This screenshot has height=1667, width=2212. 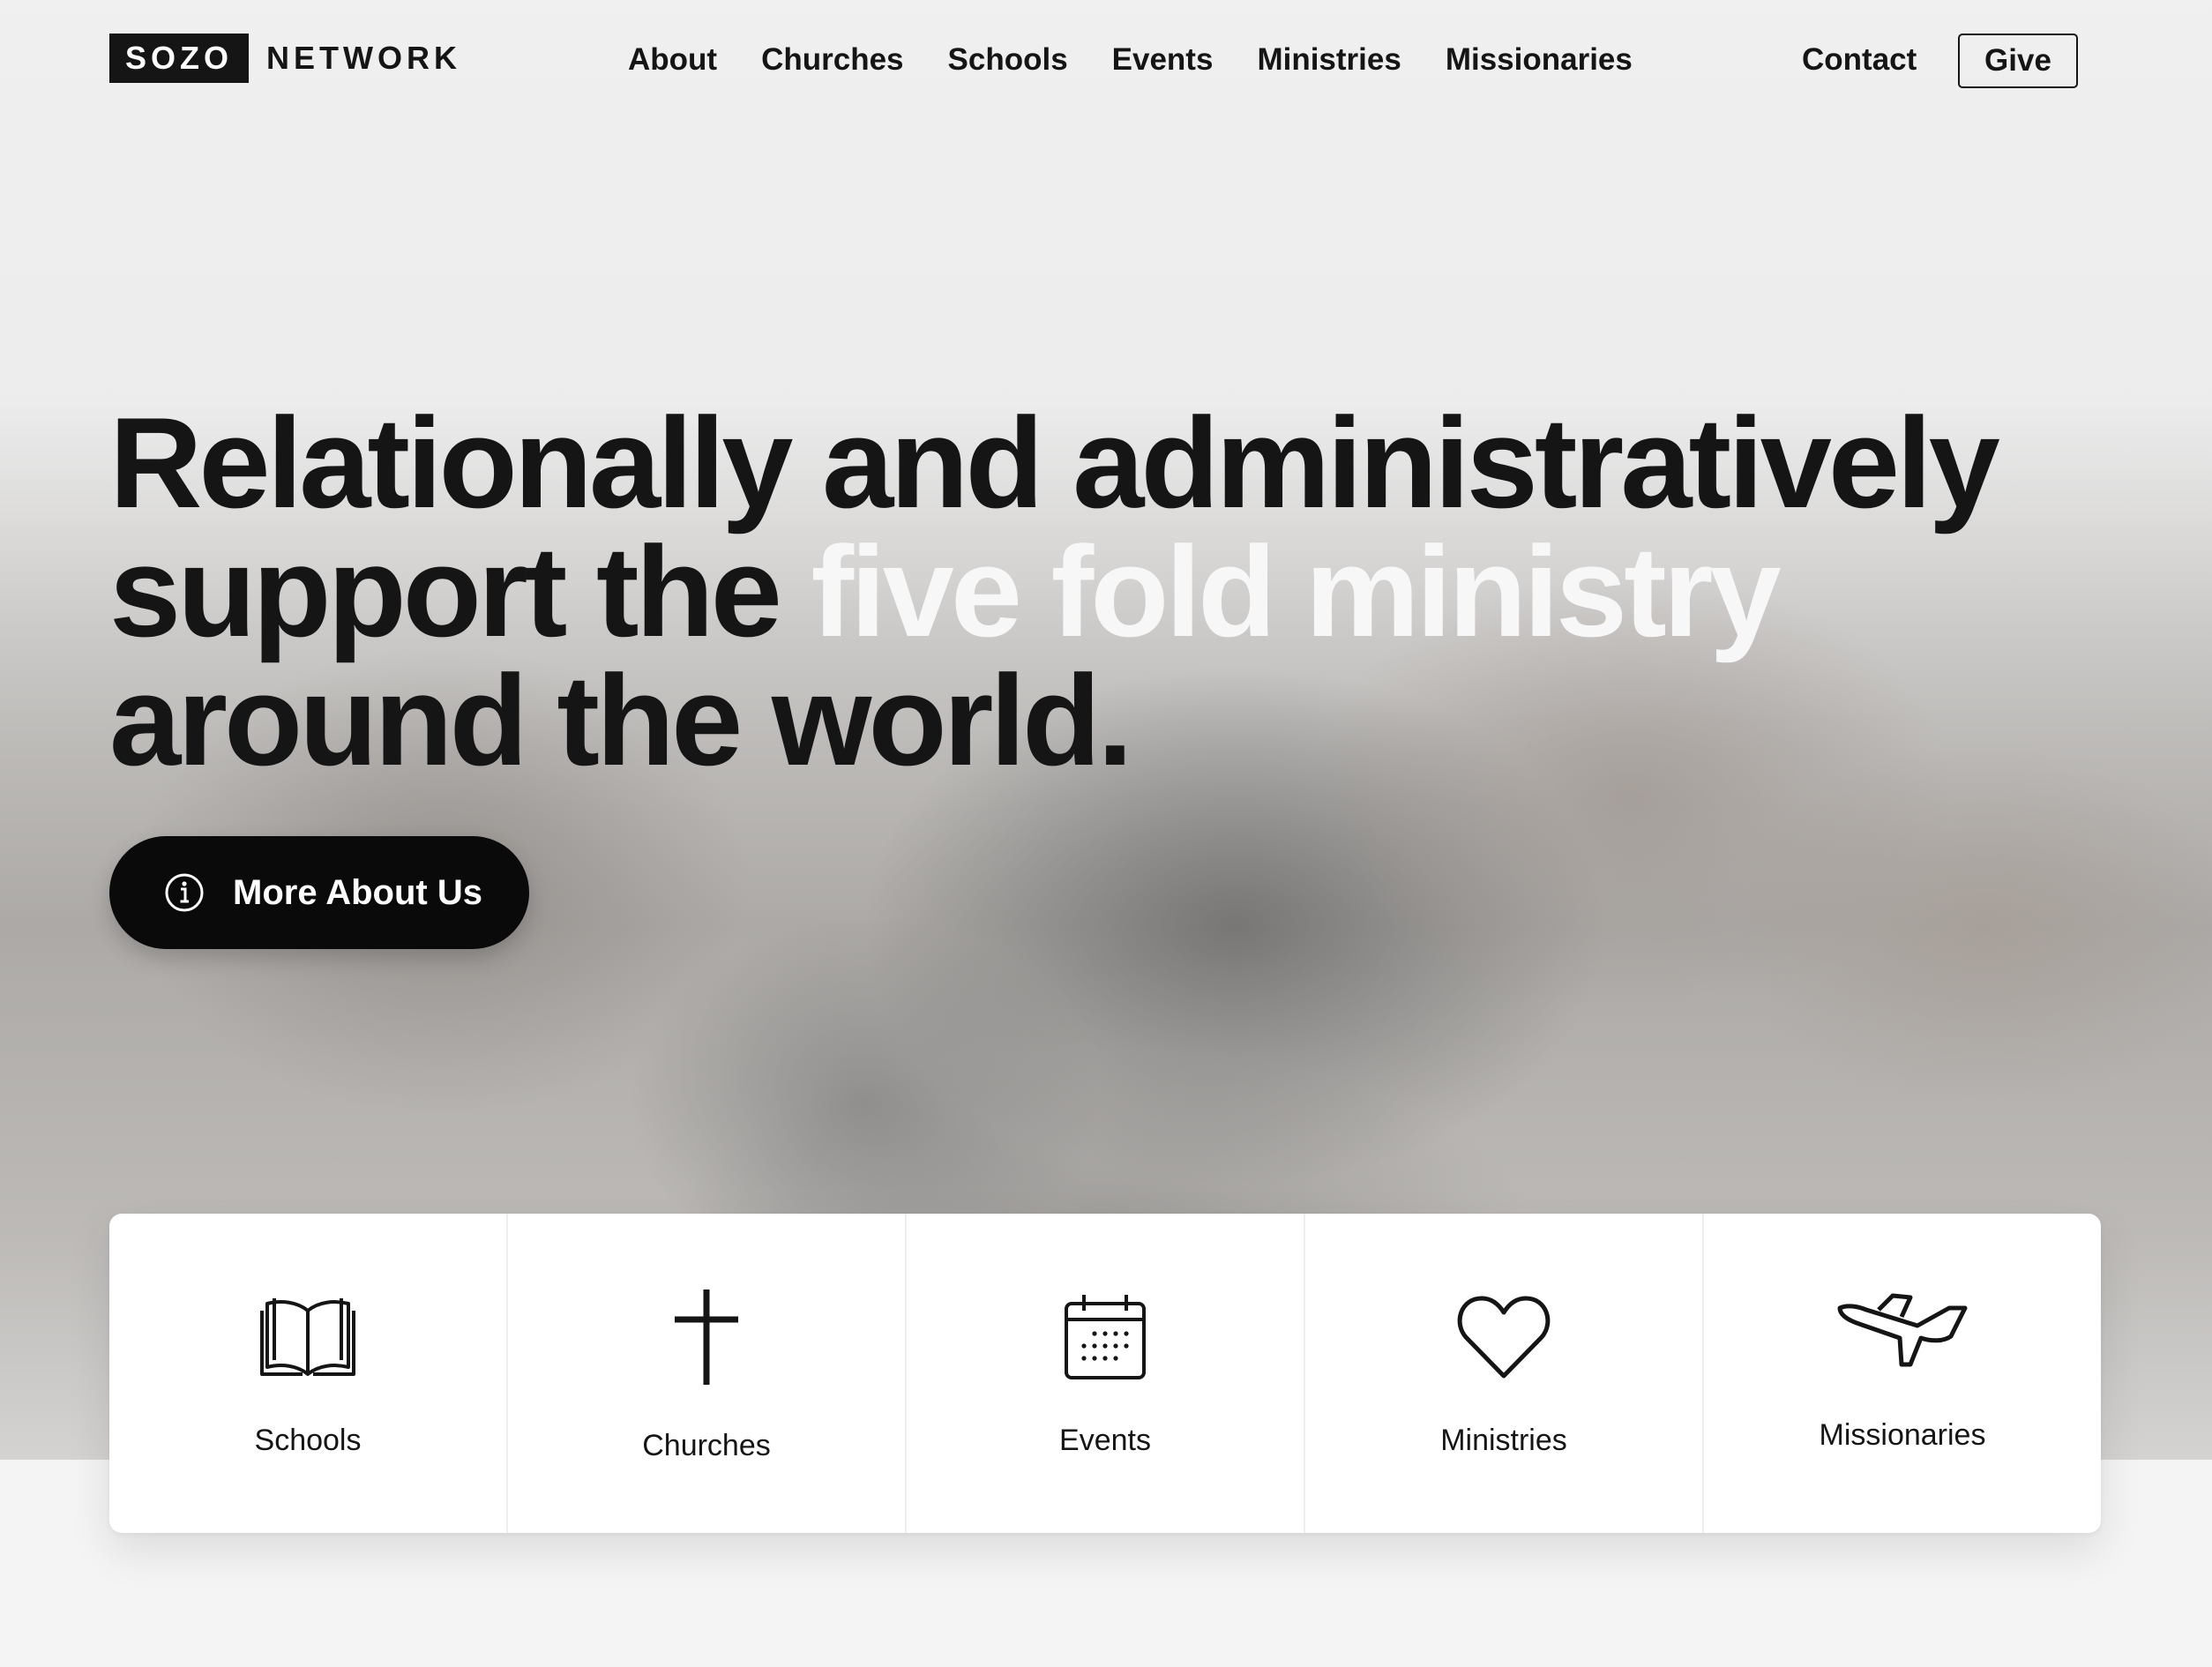 I want to click on quick-link-churches-label: Churches, so click(x=706, y=1445).